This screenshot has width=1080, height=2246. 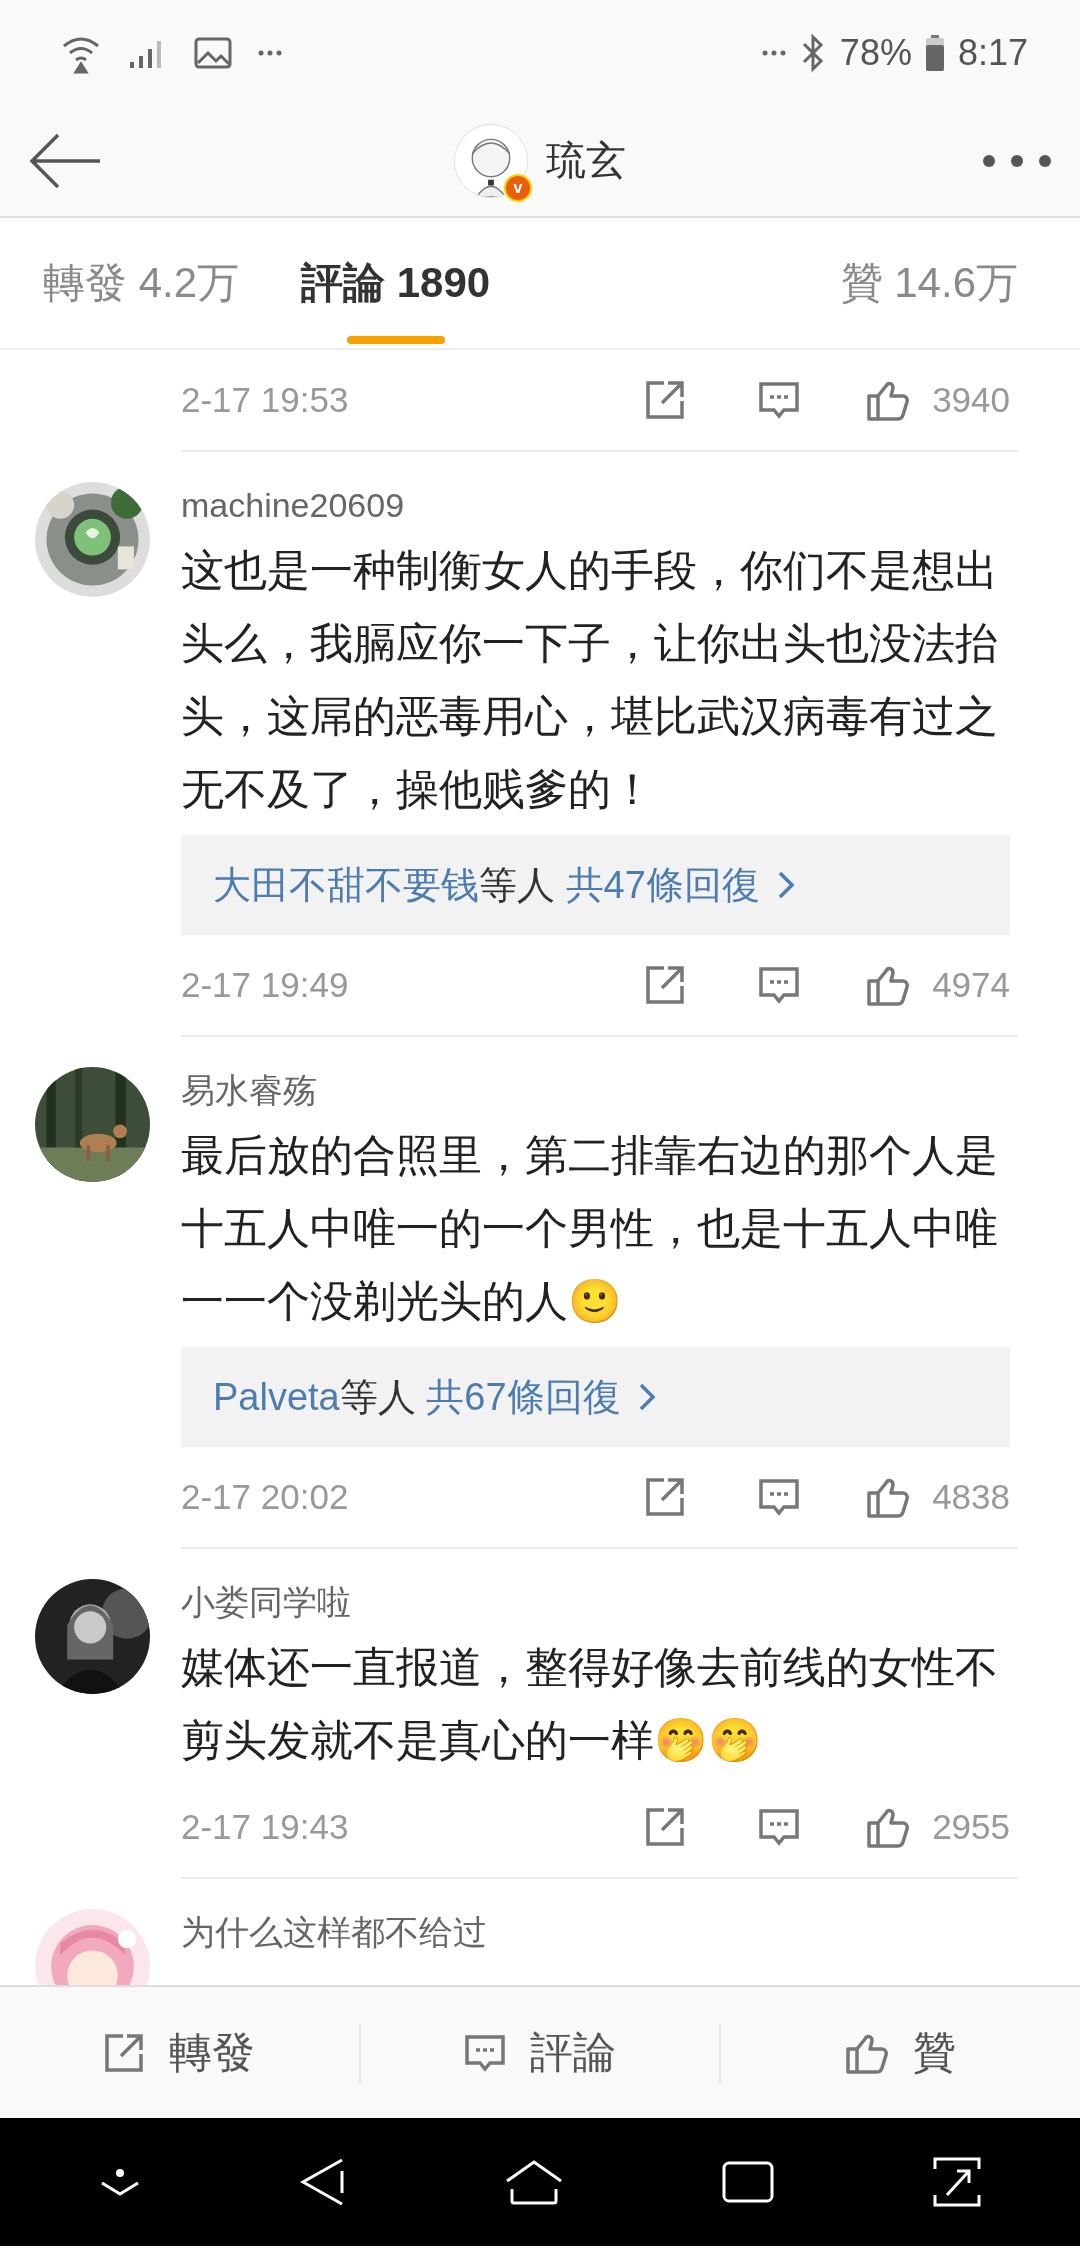 What do you see at coordinates (875, 52) in the screenshot?
I see `battery-percent: 78%` at bounding box center [875, 52].